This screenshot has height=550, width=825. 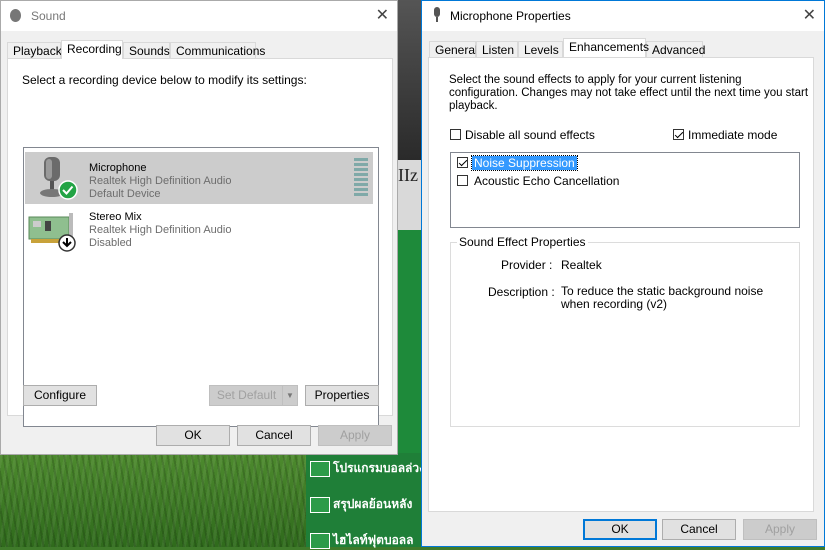 I want to click on description-label: Description :, so click(x=521, y=292).